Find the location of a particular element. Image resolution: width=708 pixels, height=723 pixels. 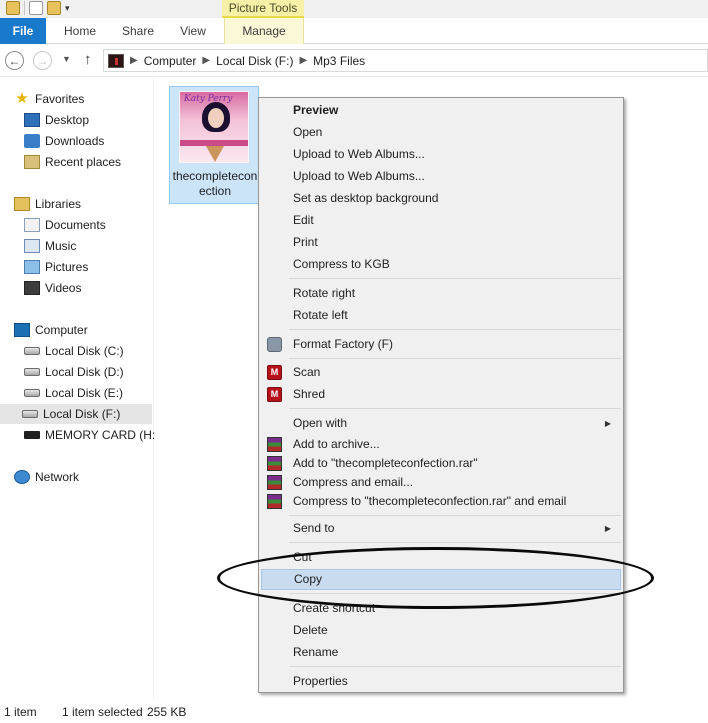

breadcrumb-mp3-files: Mp3 Files is located at coordinates (339, 61).